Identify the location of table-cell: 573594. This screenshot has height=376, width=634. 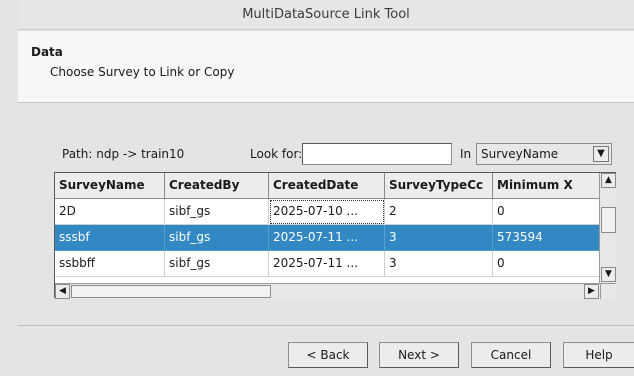
(547, 238).